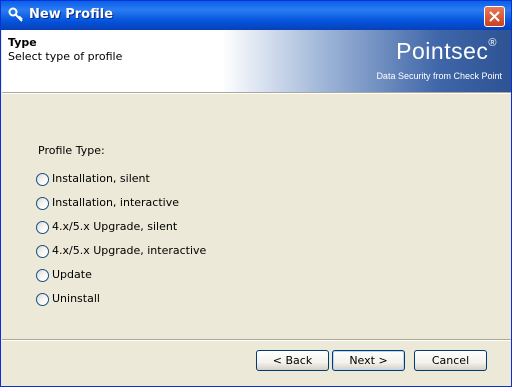 The width and height of the screenshot is (512, 387). Describe the element at coordinates (16, 15) in the screenshot. I see `app-key-icon` at that location.